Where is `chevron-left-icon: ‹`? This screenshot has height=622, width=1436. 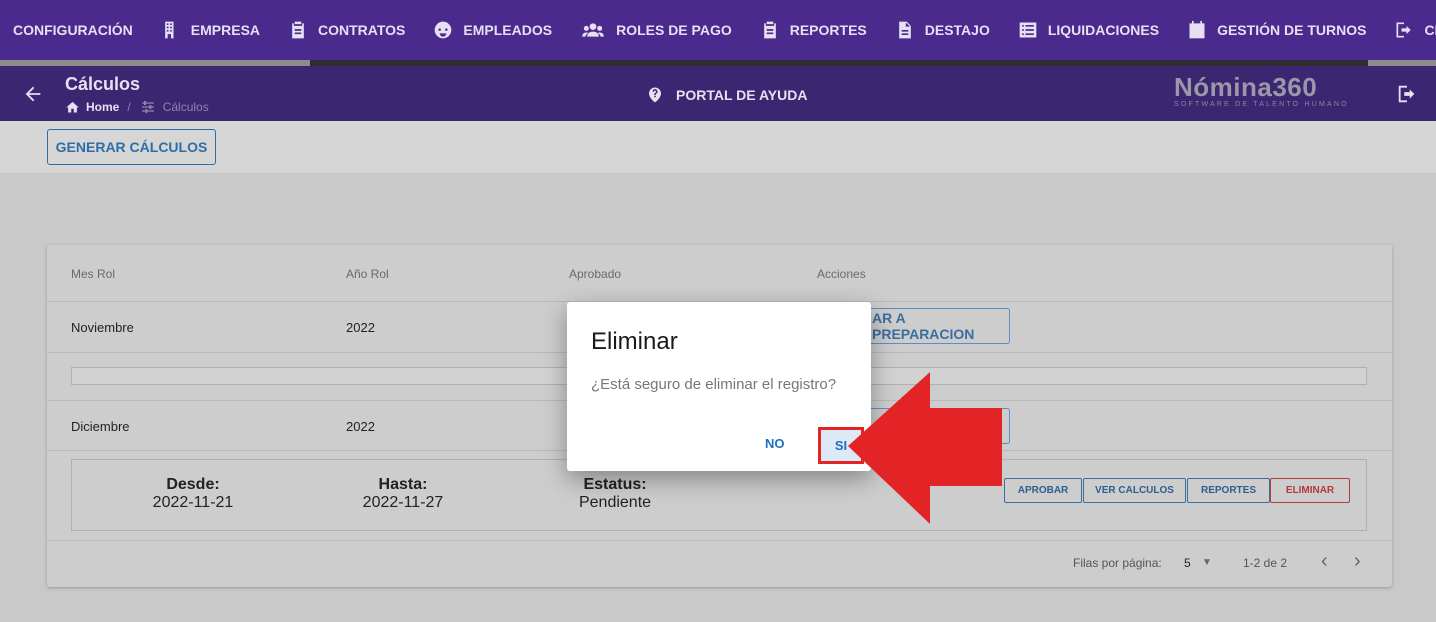
chevron-left-icon: ‹ is located at coordinates (1324, 561).